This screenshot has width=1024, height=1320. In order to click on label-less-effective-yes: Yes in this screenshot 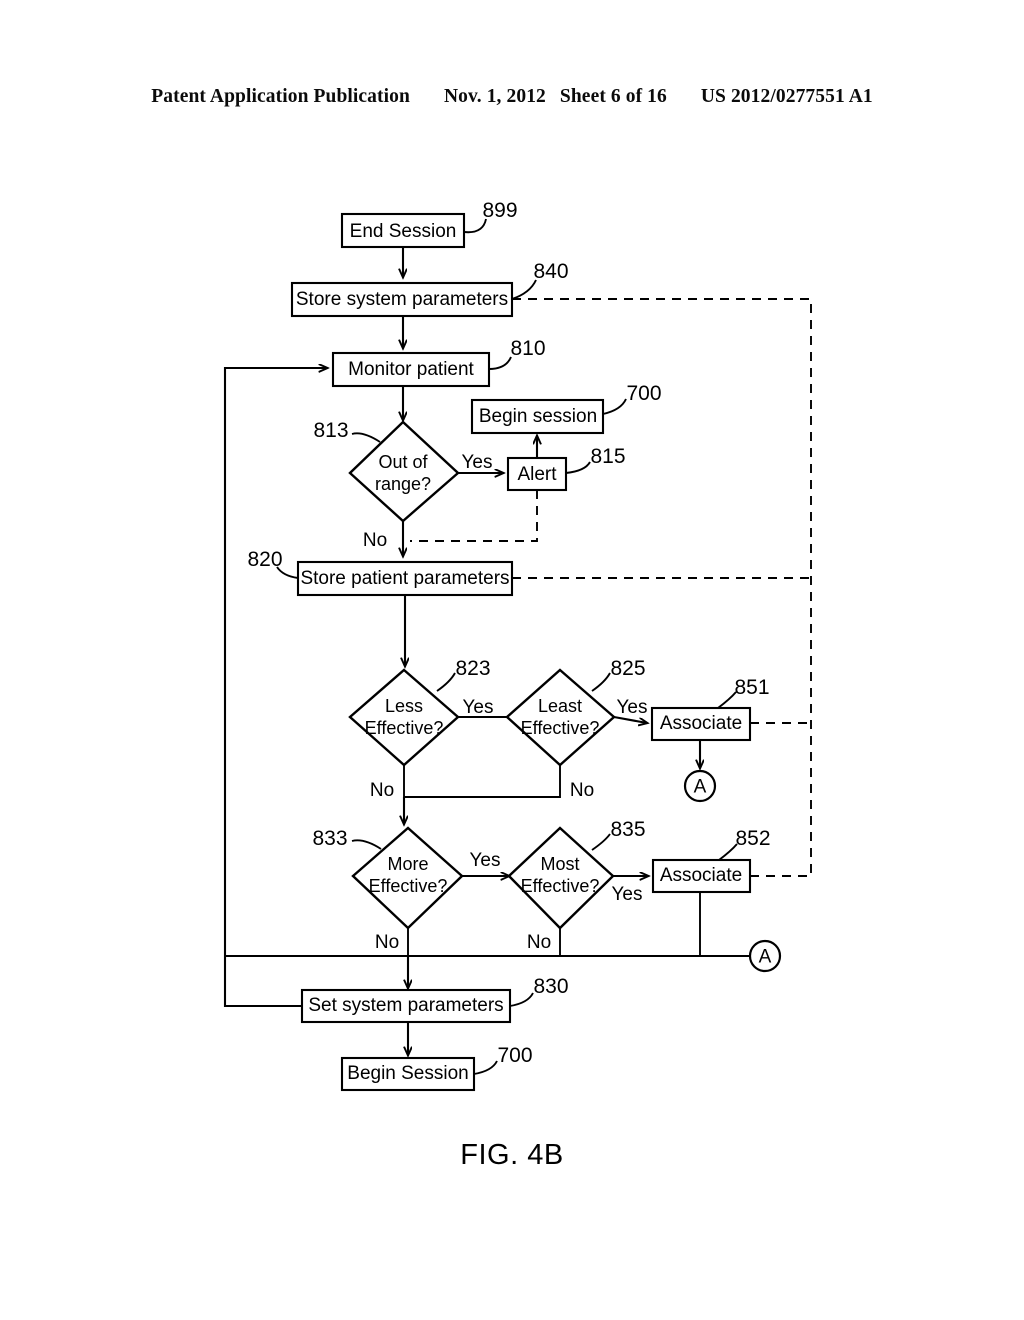, I will do `click(478, 707)`.